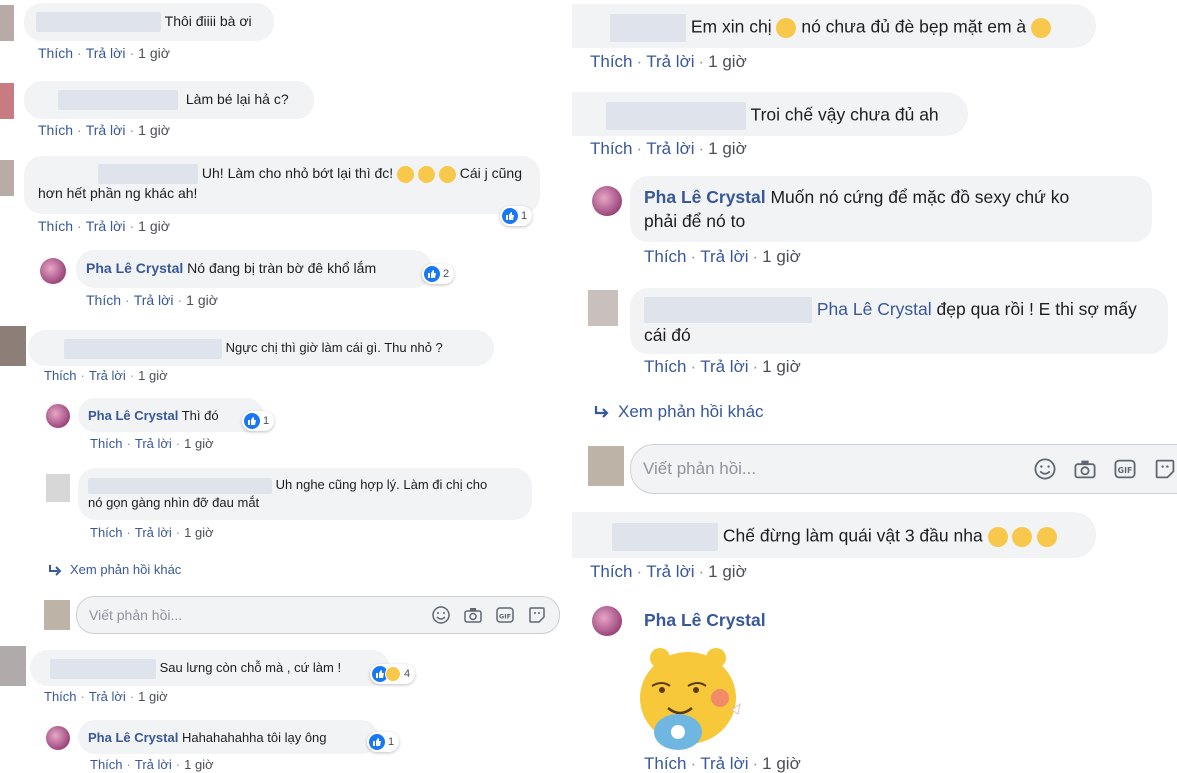 This screenshot has height=773, width=1177. What do you see at coordinates (261, 348) in the screenshot?
I see `comment-bubble: Ngực chị thì giờ làm cái gì. Thu nhỏ ?` at bounding box center [261, 348].